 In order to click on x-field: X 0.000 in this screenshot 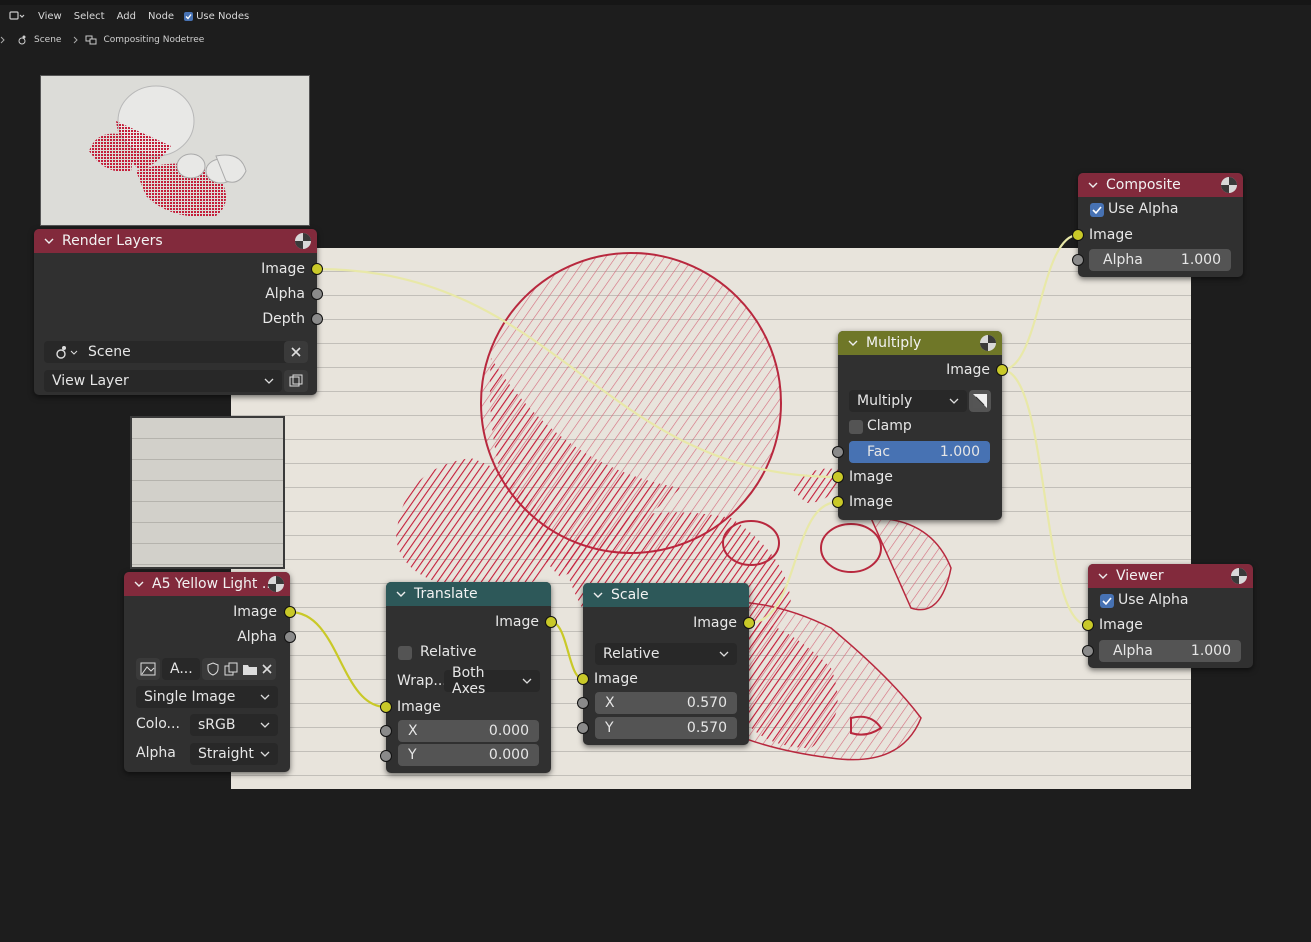, I will do `click(468, 731)`.